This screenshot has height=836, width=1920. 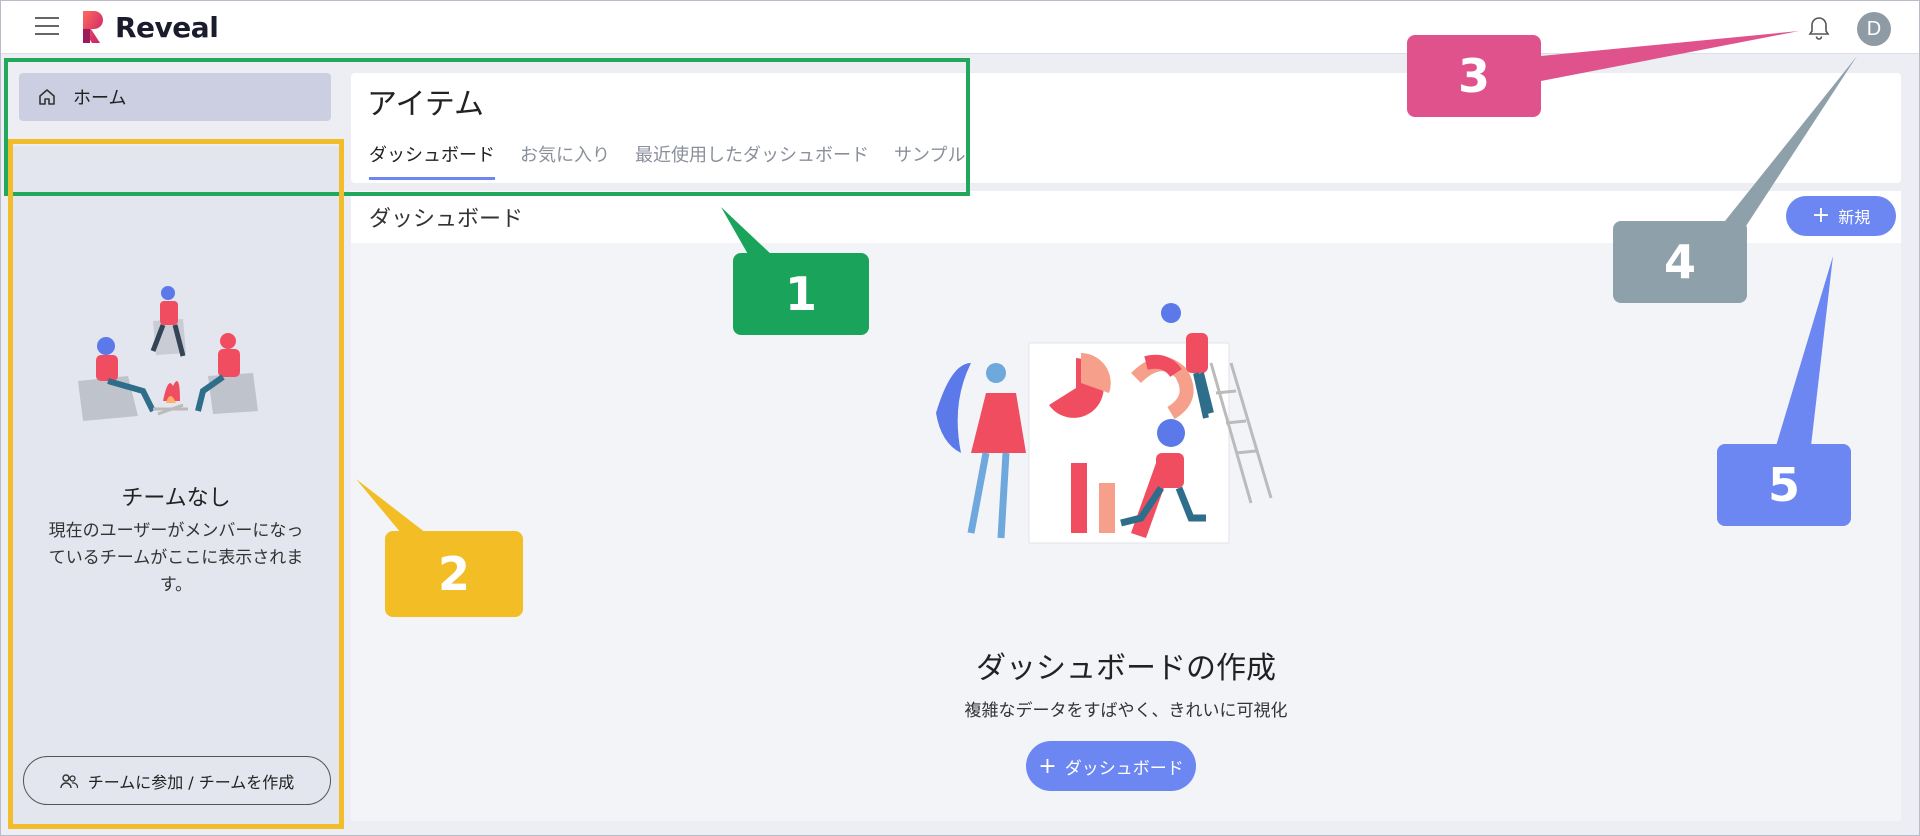 What do you see at coordinates (176, 498) in the screenshot?
I see `no-team-title: チームなし` at bounding box center [176, 498].